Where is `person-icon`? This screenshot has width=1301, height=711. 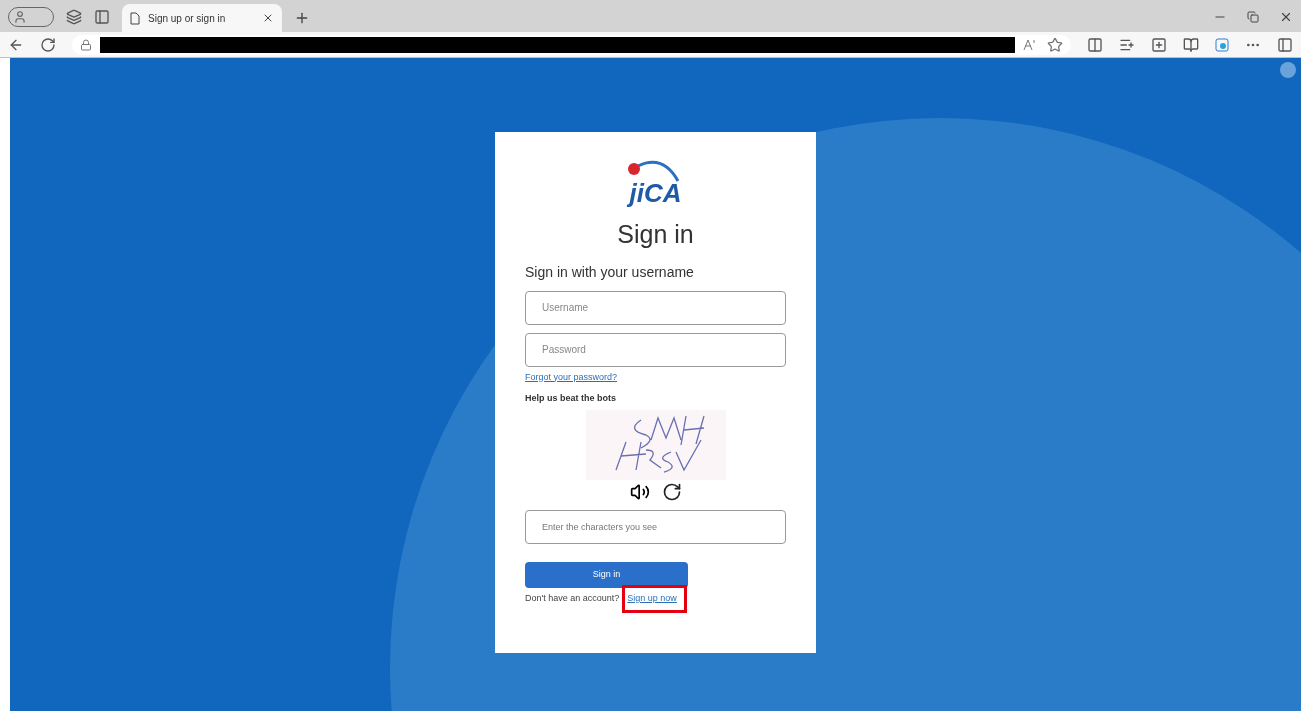
person-icon is located at coordinates (20, 17).